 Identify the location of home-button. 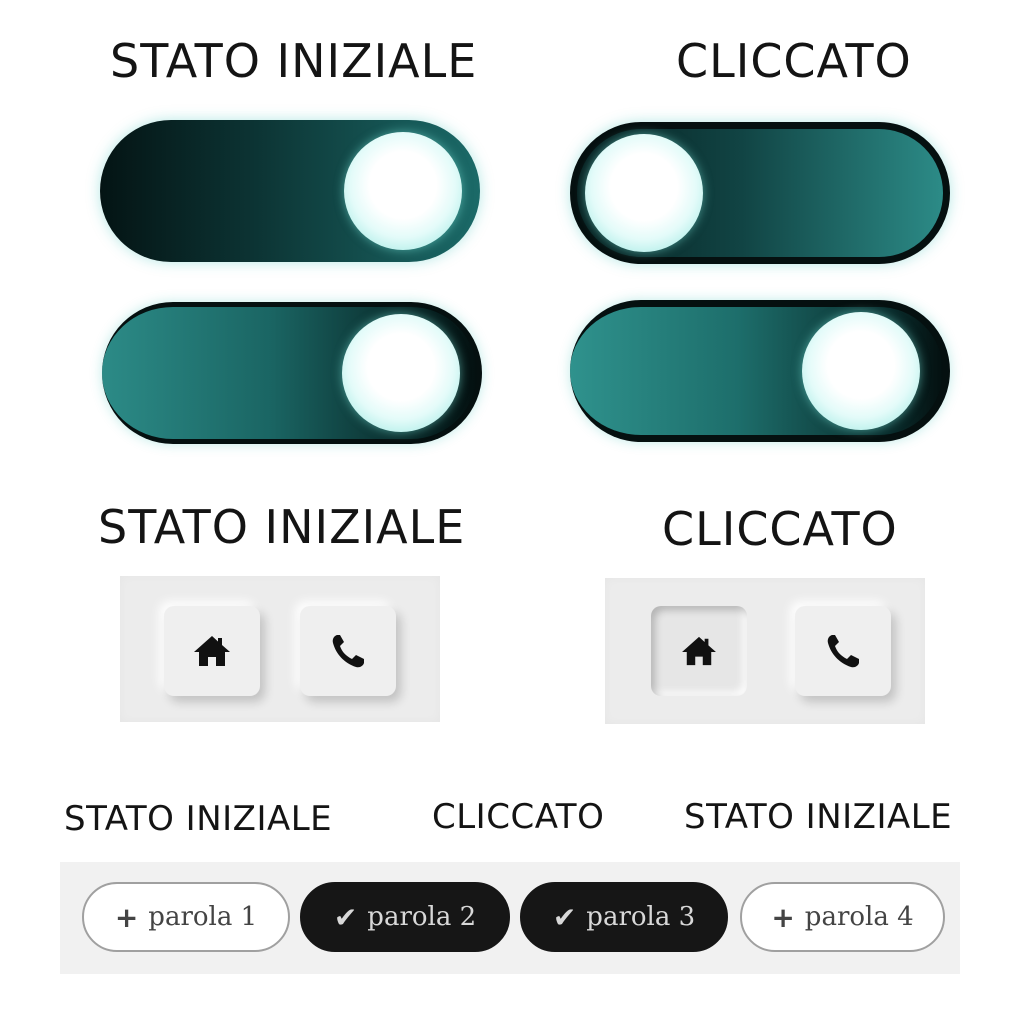
(212, 651).